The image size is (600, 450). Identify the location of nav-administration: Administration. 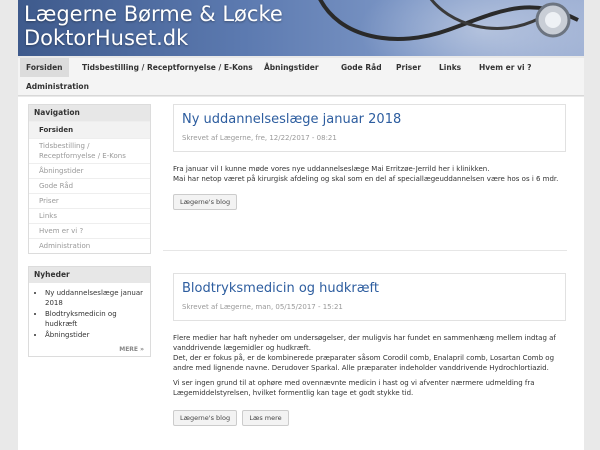
(57, 86).